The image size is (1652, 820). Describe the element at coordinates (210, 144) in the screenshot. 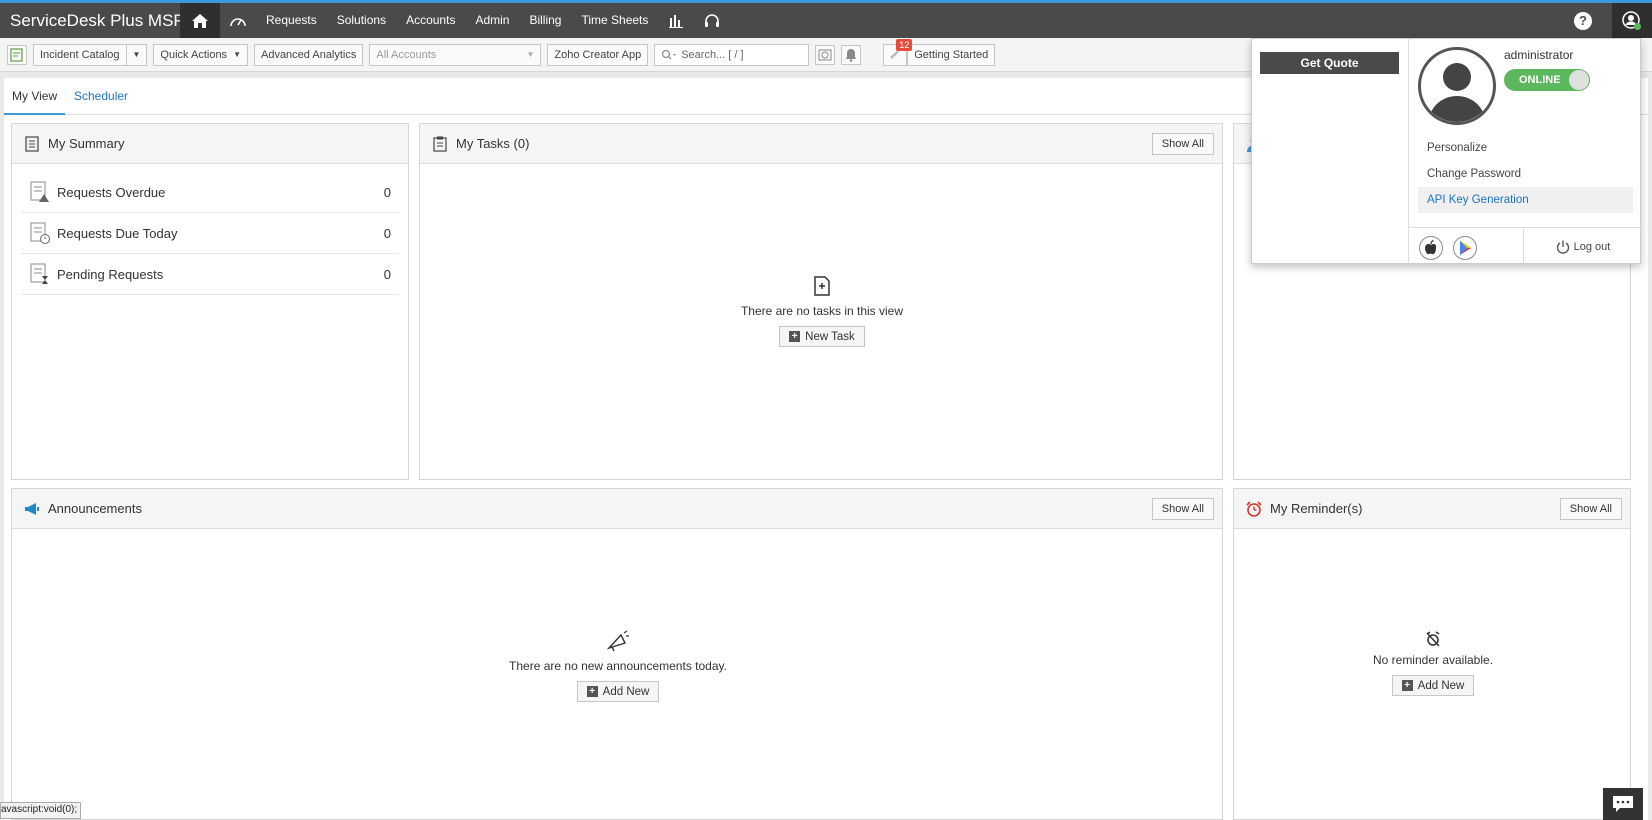

I see `my-summary-header: My Summary` at that location.